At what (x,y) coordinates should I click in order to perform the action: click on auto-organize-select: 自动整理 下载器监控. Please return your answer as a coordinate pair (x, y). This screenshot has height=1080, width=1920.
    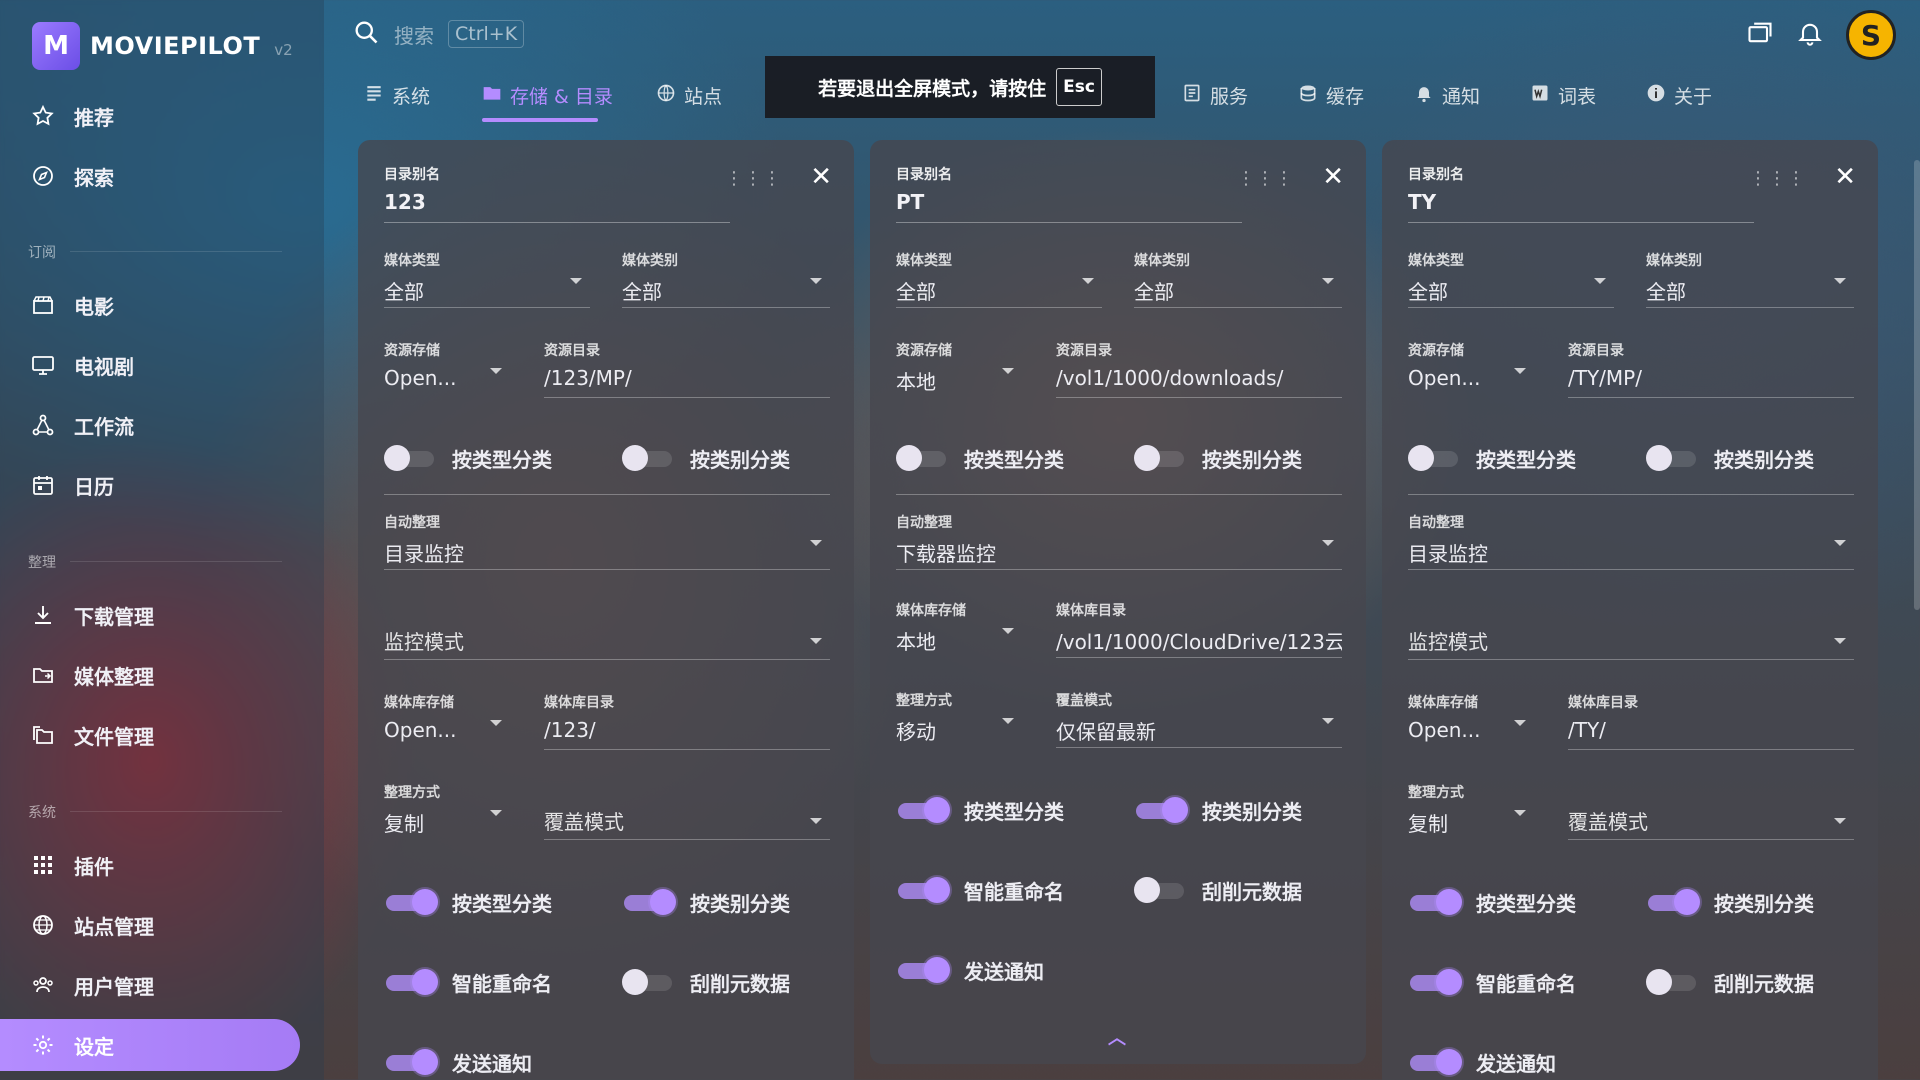
    Looking at the image, I should click on (1119, 541).